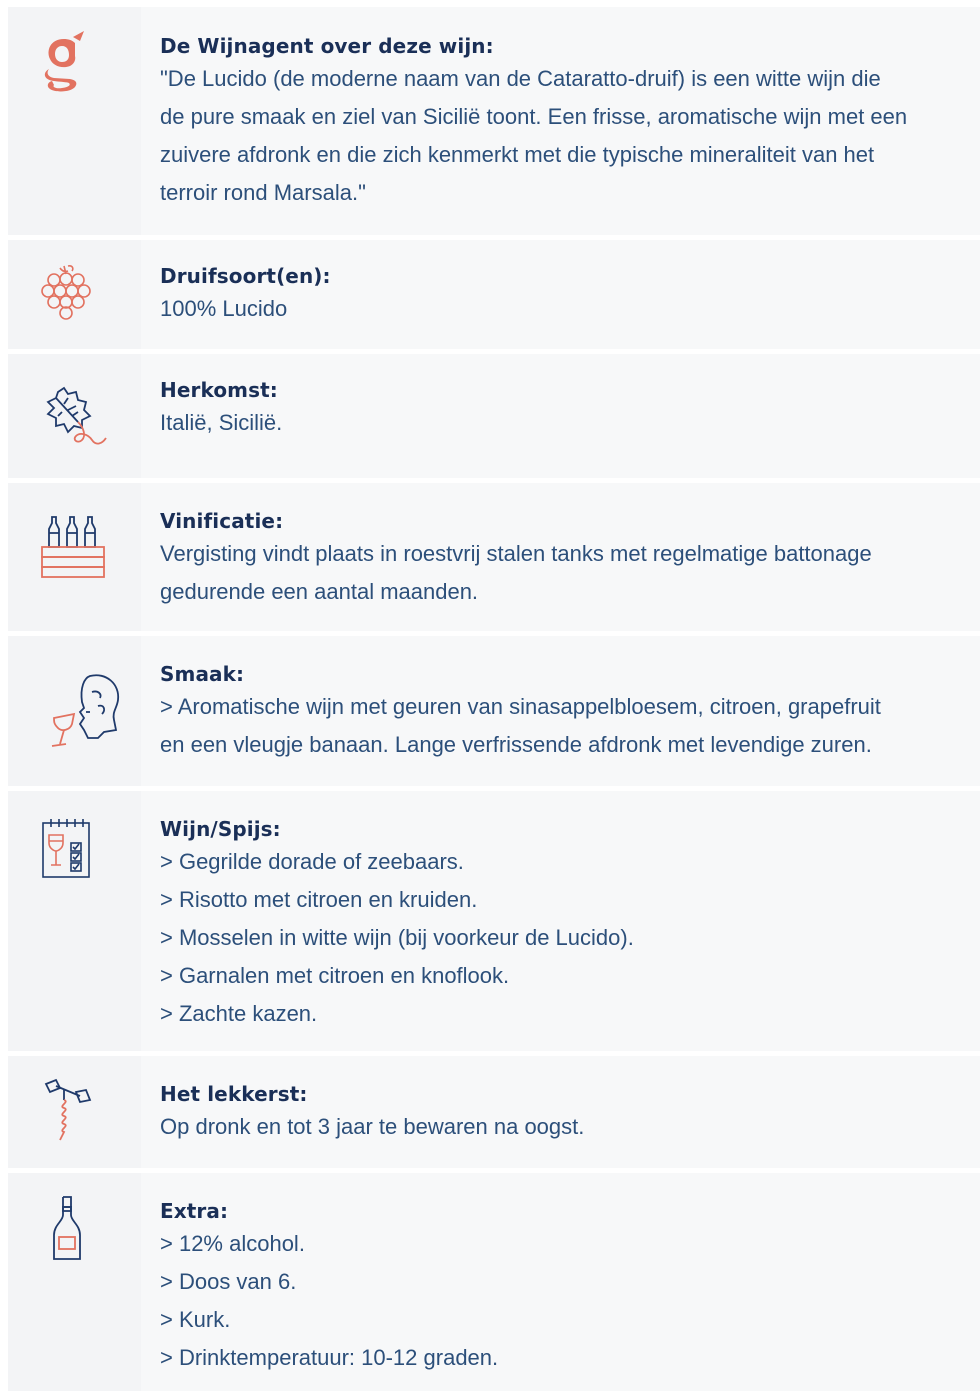  Describe the element at coordinates (194, 1211) in the screenshot. I see `section-heading: Extra:` at that location.